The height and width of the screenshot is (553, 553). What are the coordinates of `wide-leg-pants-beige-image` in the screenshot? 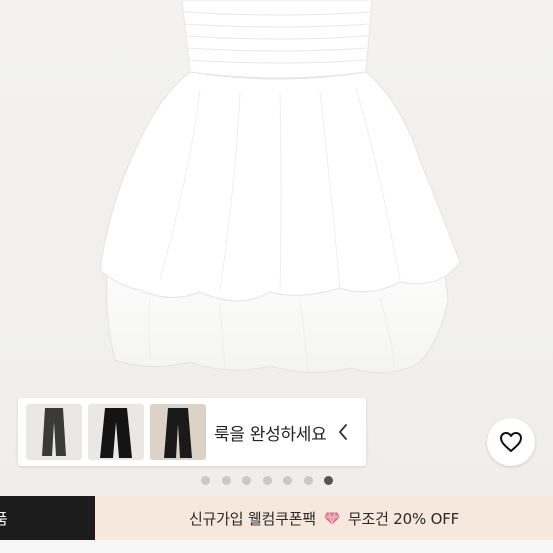 It's located at (54, 432).